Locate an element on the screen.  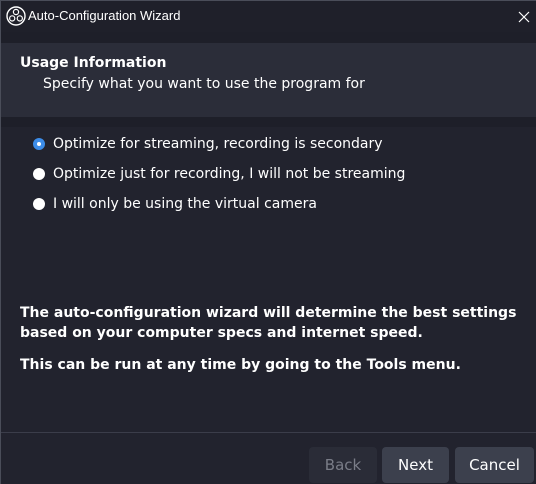
option-virtual-camera: I will only be using the virtual camera is located at coordinates (175, 204).